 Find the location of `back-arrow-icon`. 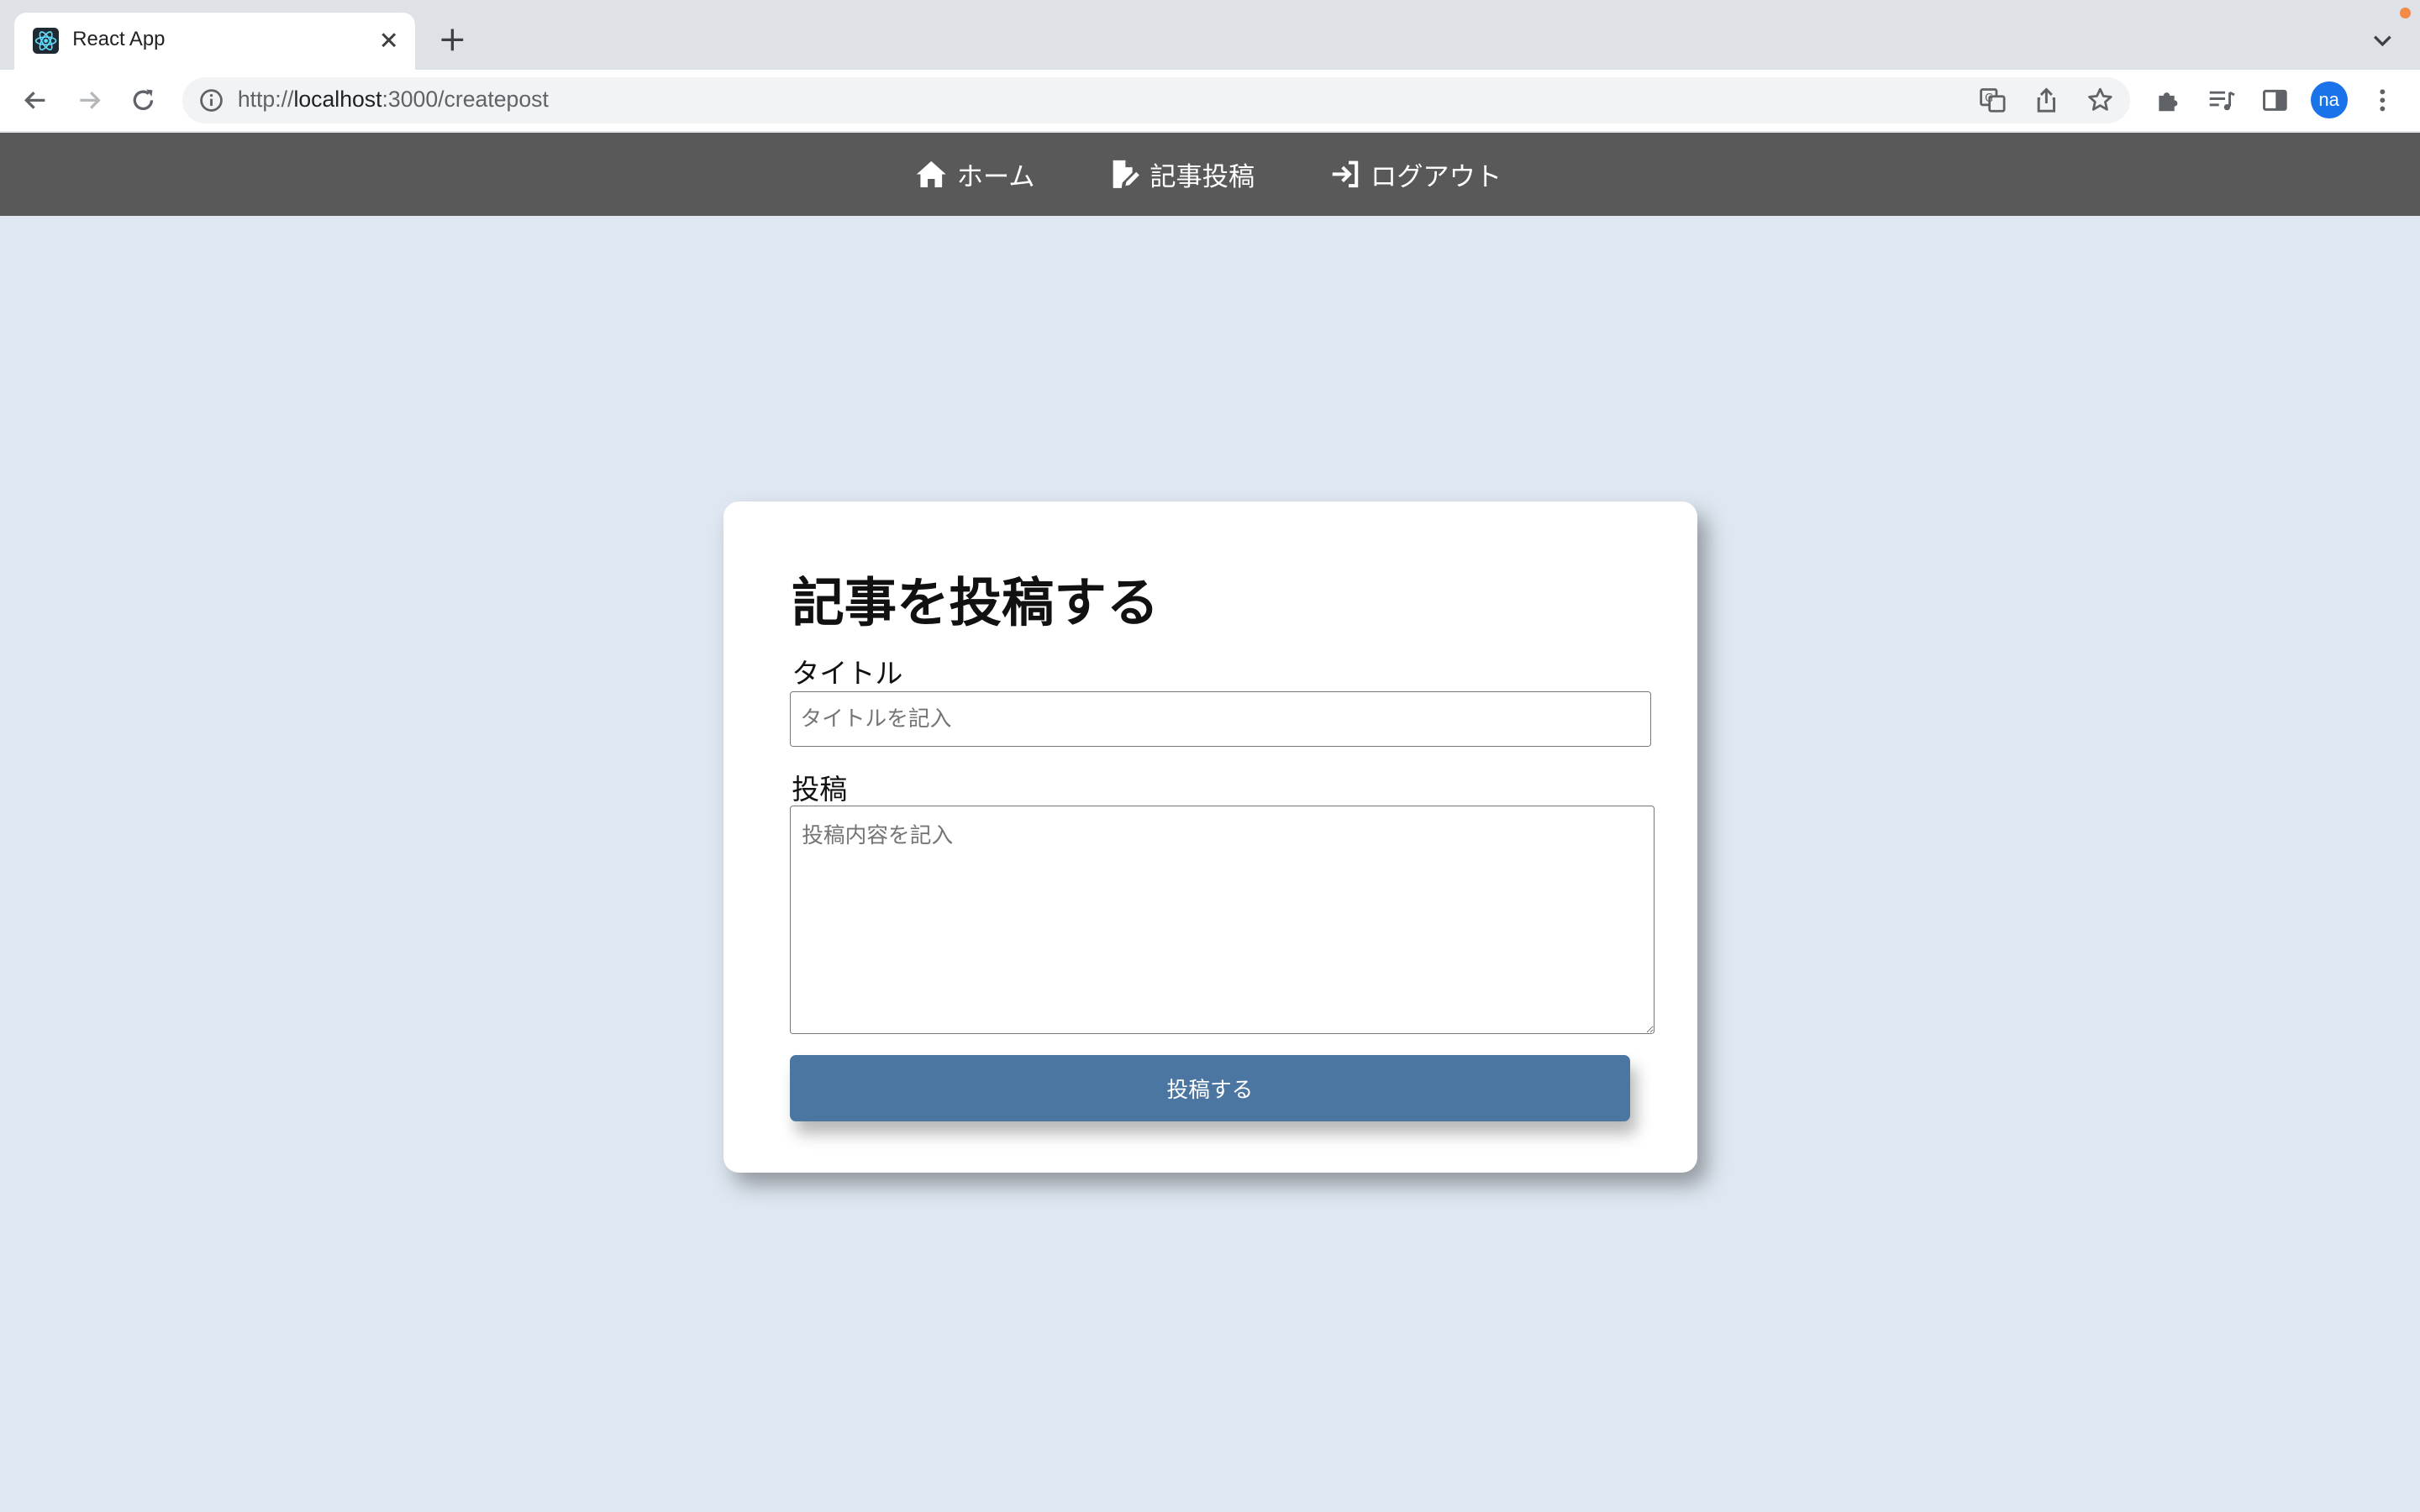

back-arrow-icon is located at coordinates (35, 100).